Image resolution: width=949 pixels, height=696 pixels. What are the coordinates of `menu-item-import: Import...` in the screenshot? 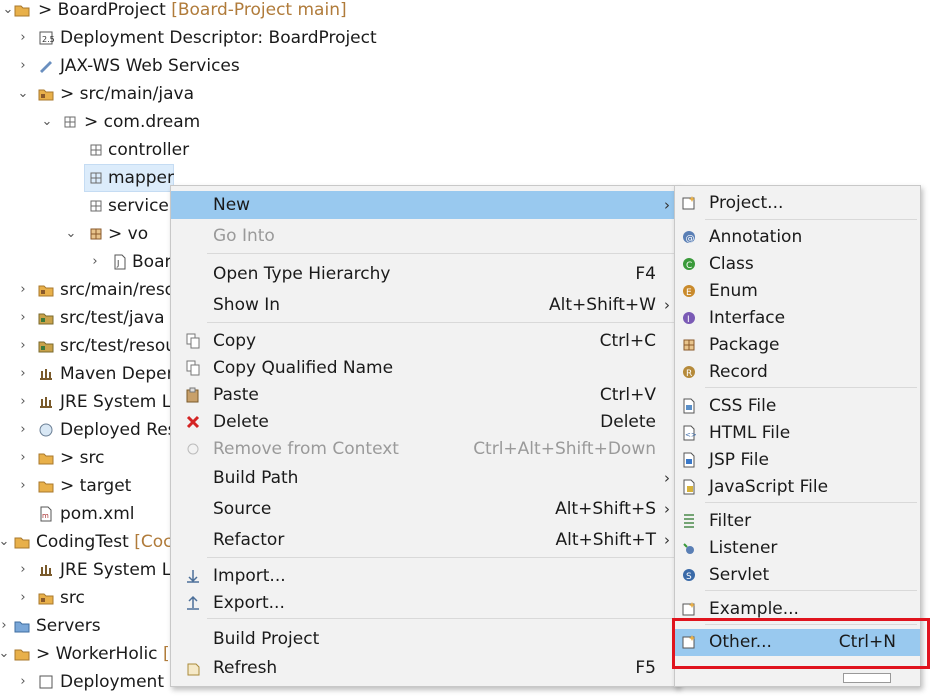 It's located at (424, 576).